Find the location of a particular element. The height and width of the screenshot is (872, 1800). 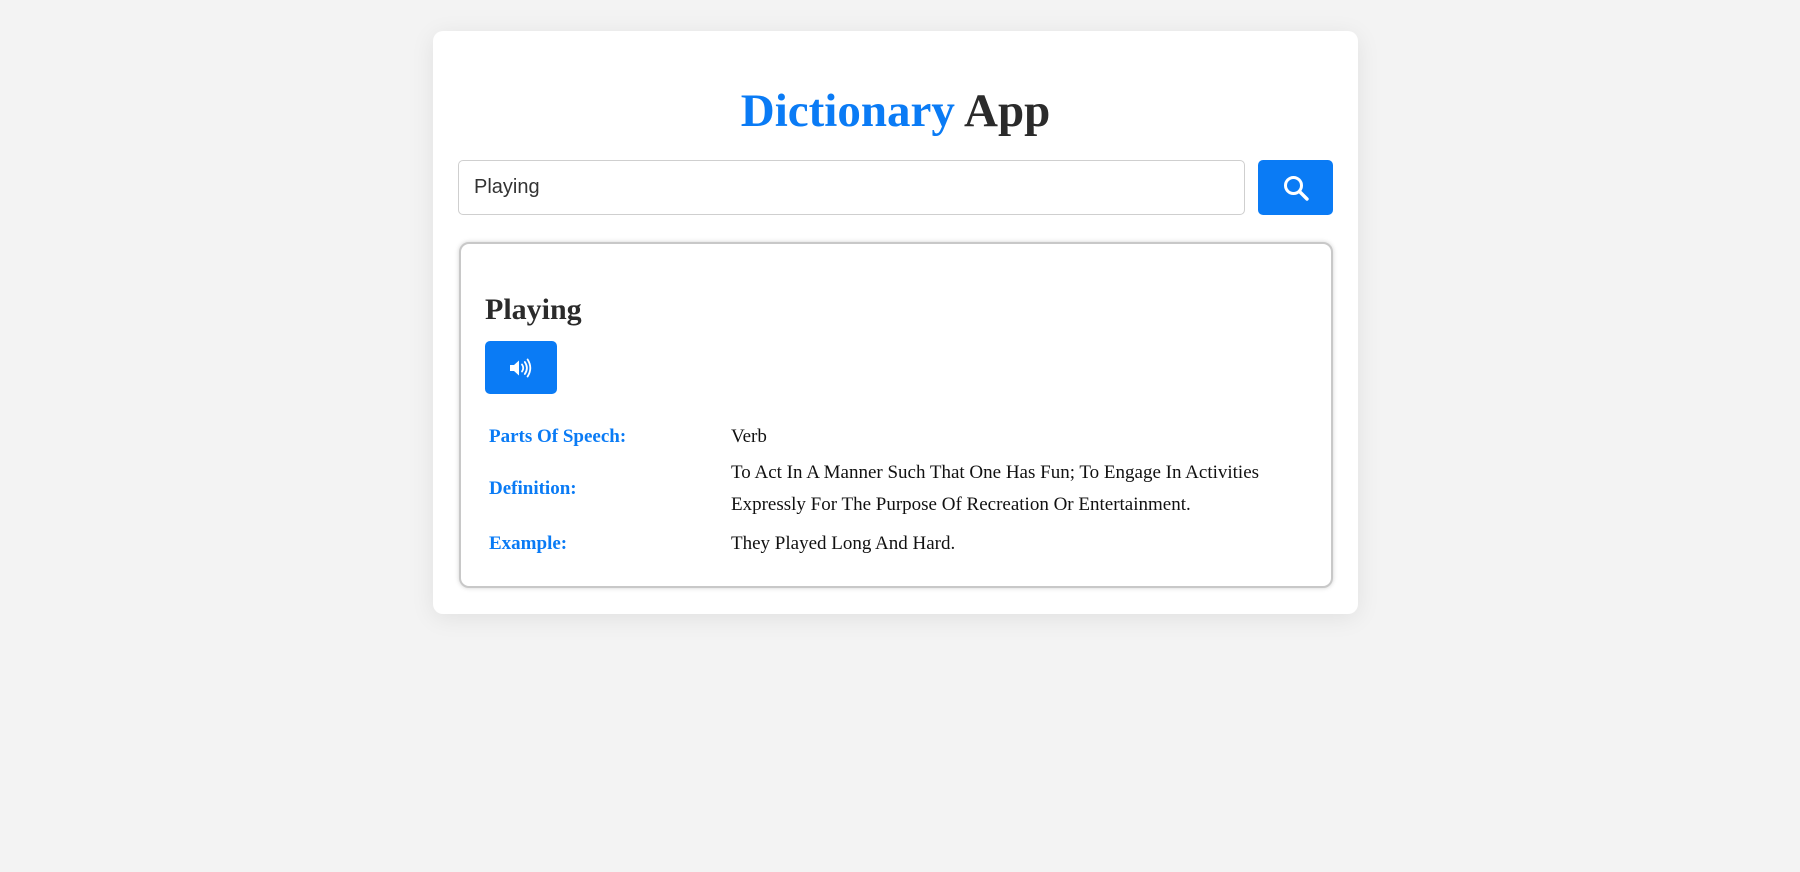

info-label: Parts Of Speech: is located at coordinates (558, 436).